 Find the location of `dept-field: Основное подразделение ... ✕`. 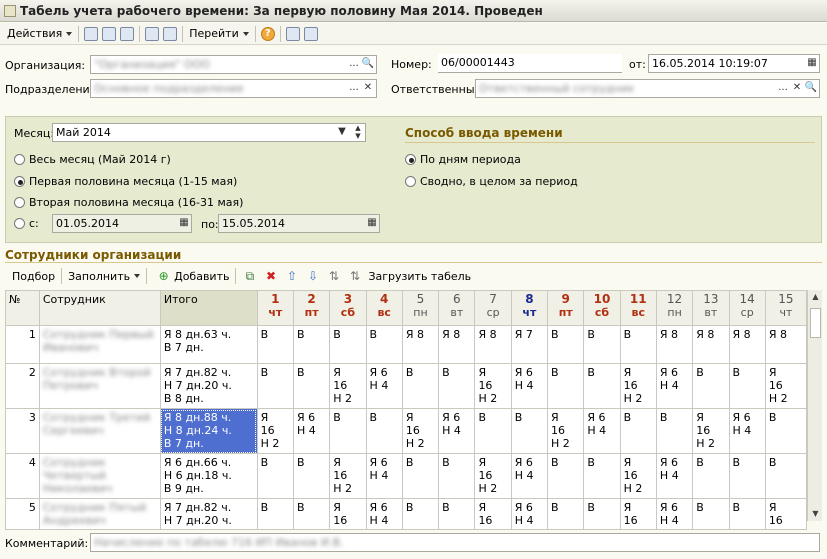

dept-field: Основное подразделение ... ✕ is located at coordinates (233, 88).